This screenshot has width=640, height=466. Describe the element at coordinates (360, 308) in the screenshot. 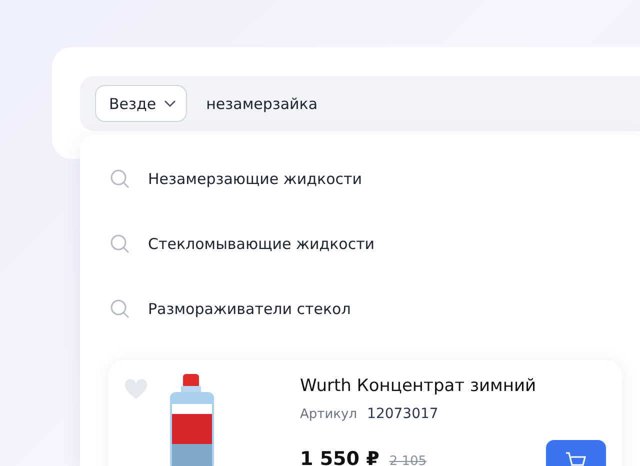

I see `suggestion-item: Размораживатели стекол` at that location.